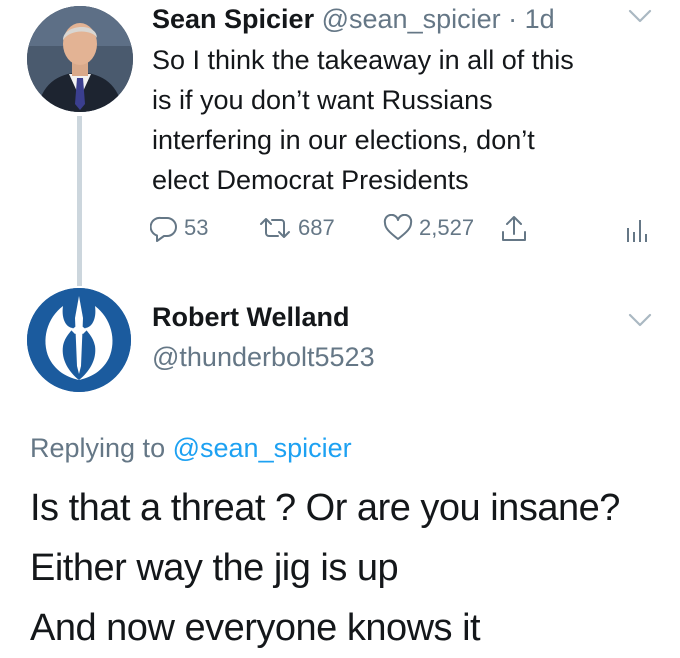 The height and width of the screenshot is (658, 680). I want to click on author-name: Sean Spicier, so click(233, 19).